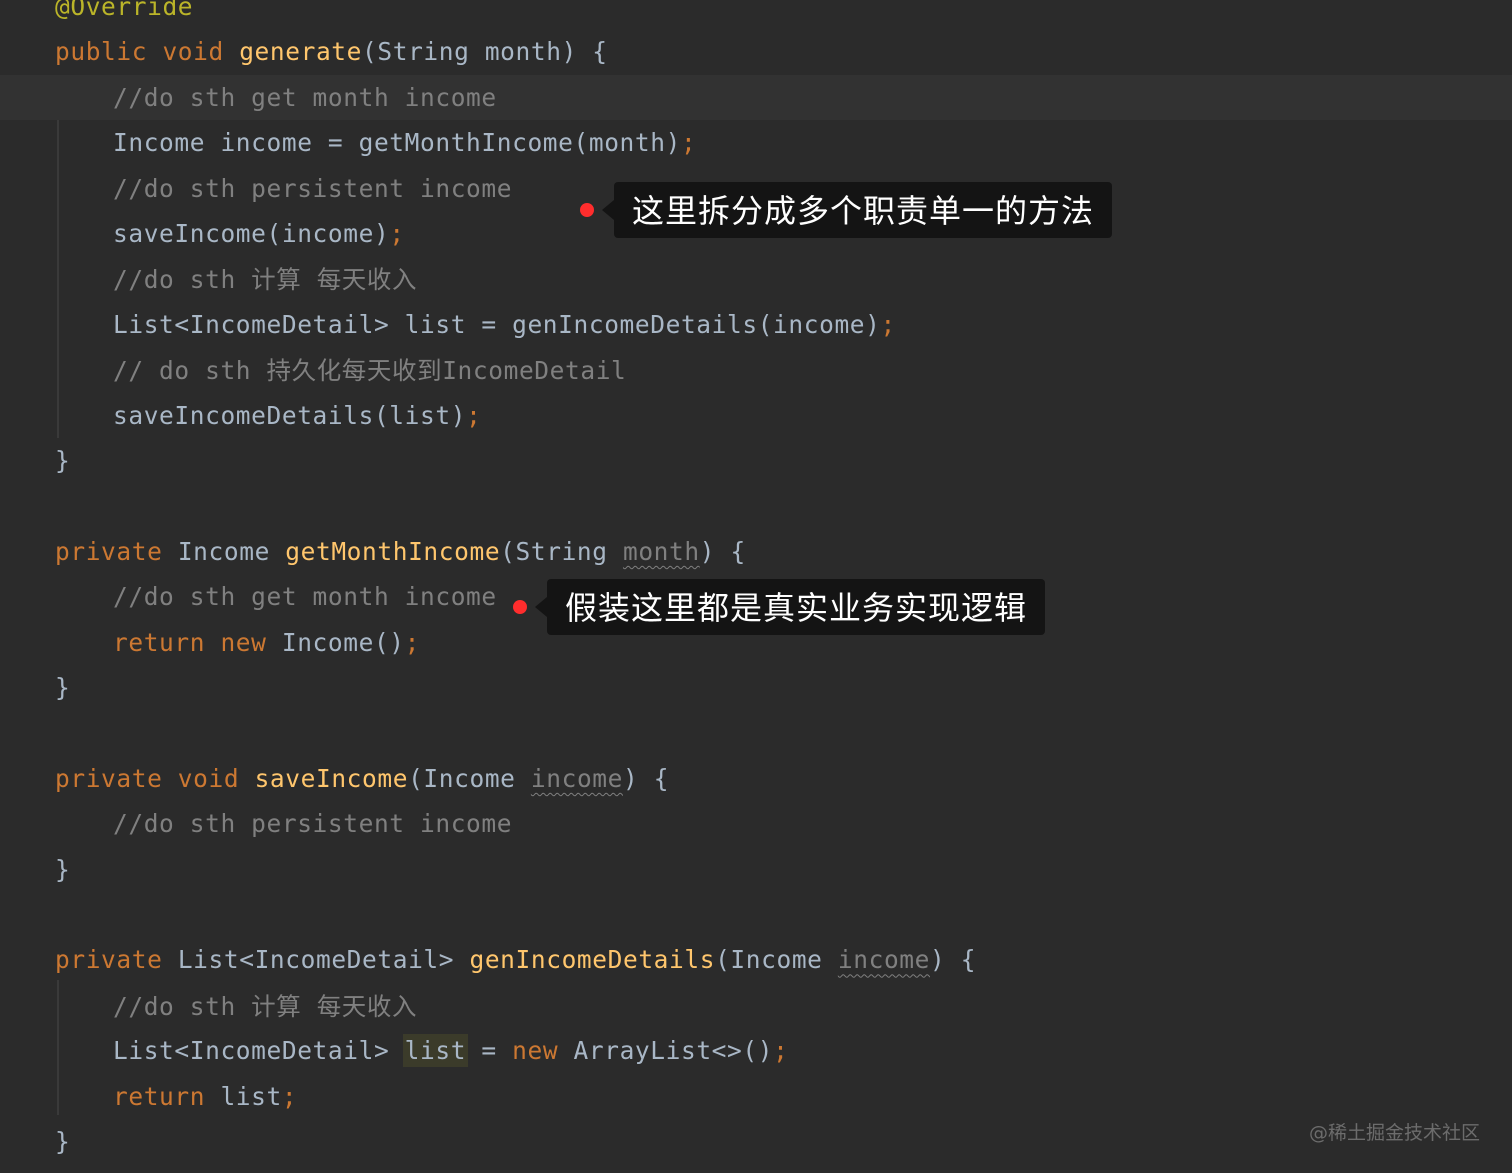 The width and height of the screenshot is (1512, 1173). Describe the element at coordinates (489, 1051) in the screenshot. I see `code-token: =` at that location.